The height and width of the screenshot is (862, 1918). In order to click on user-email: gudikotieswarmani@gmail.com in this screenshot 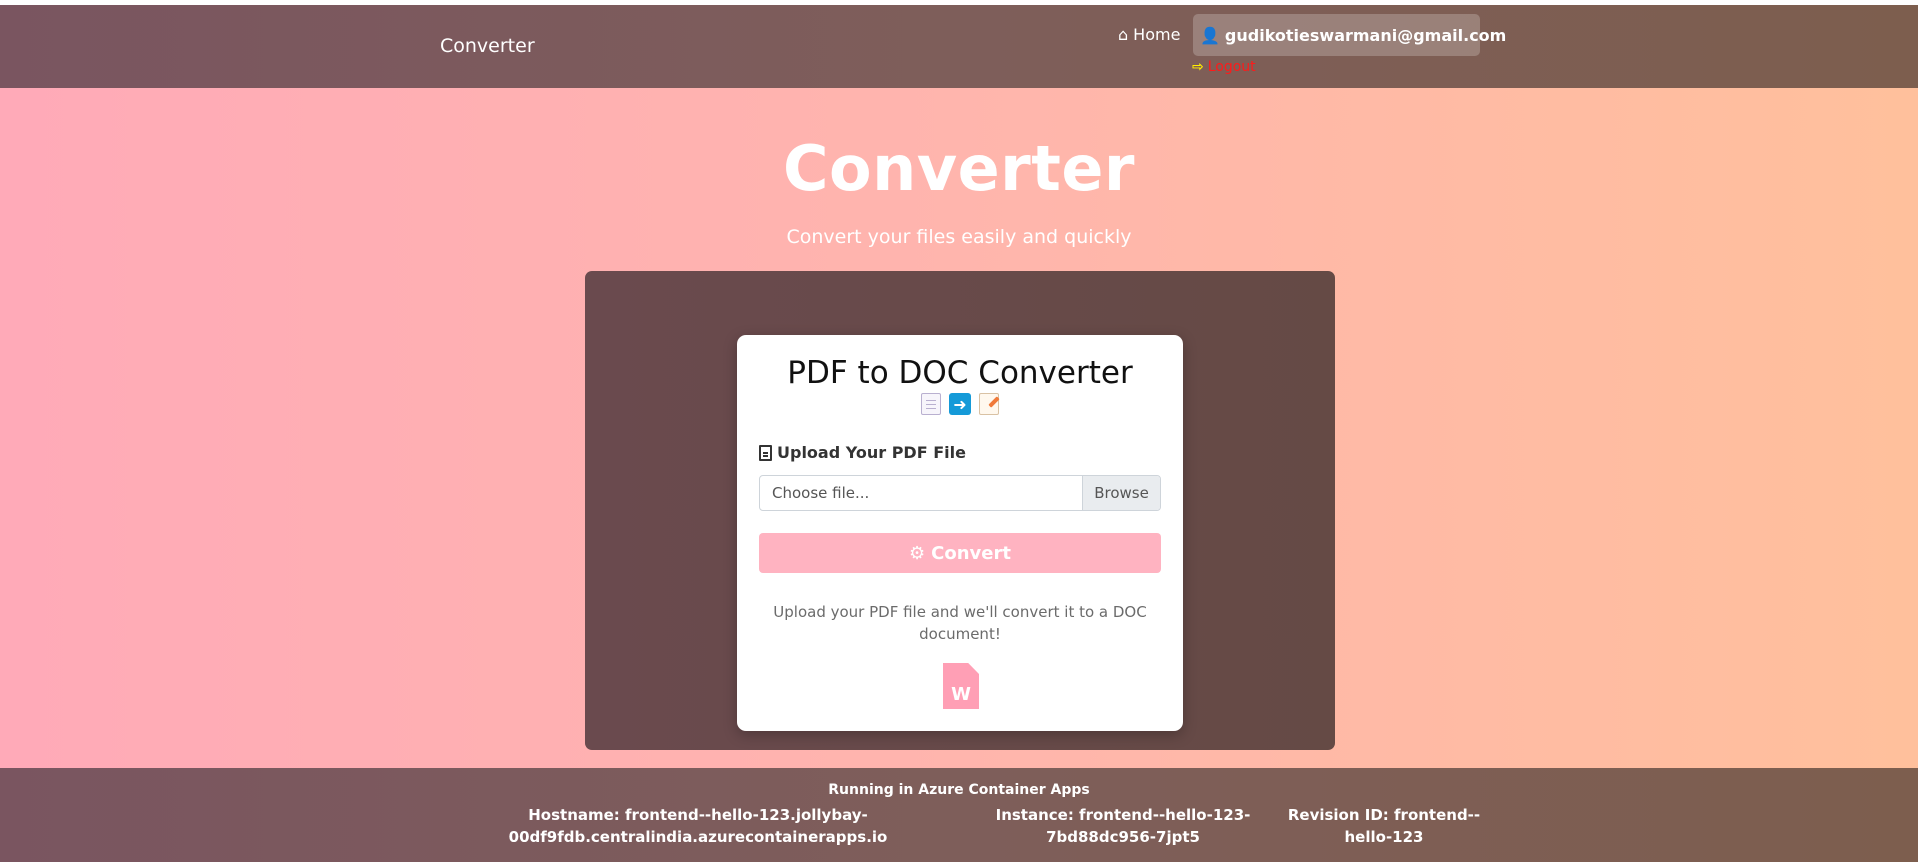, I will do `click(1365, 35)`.